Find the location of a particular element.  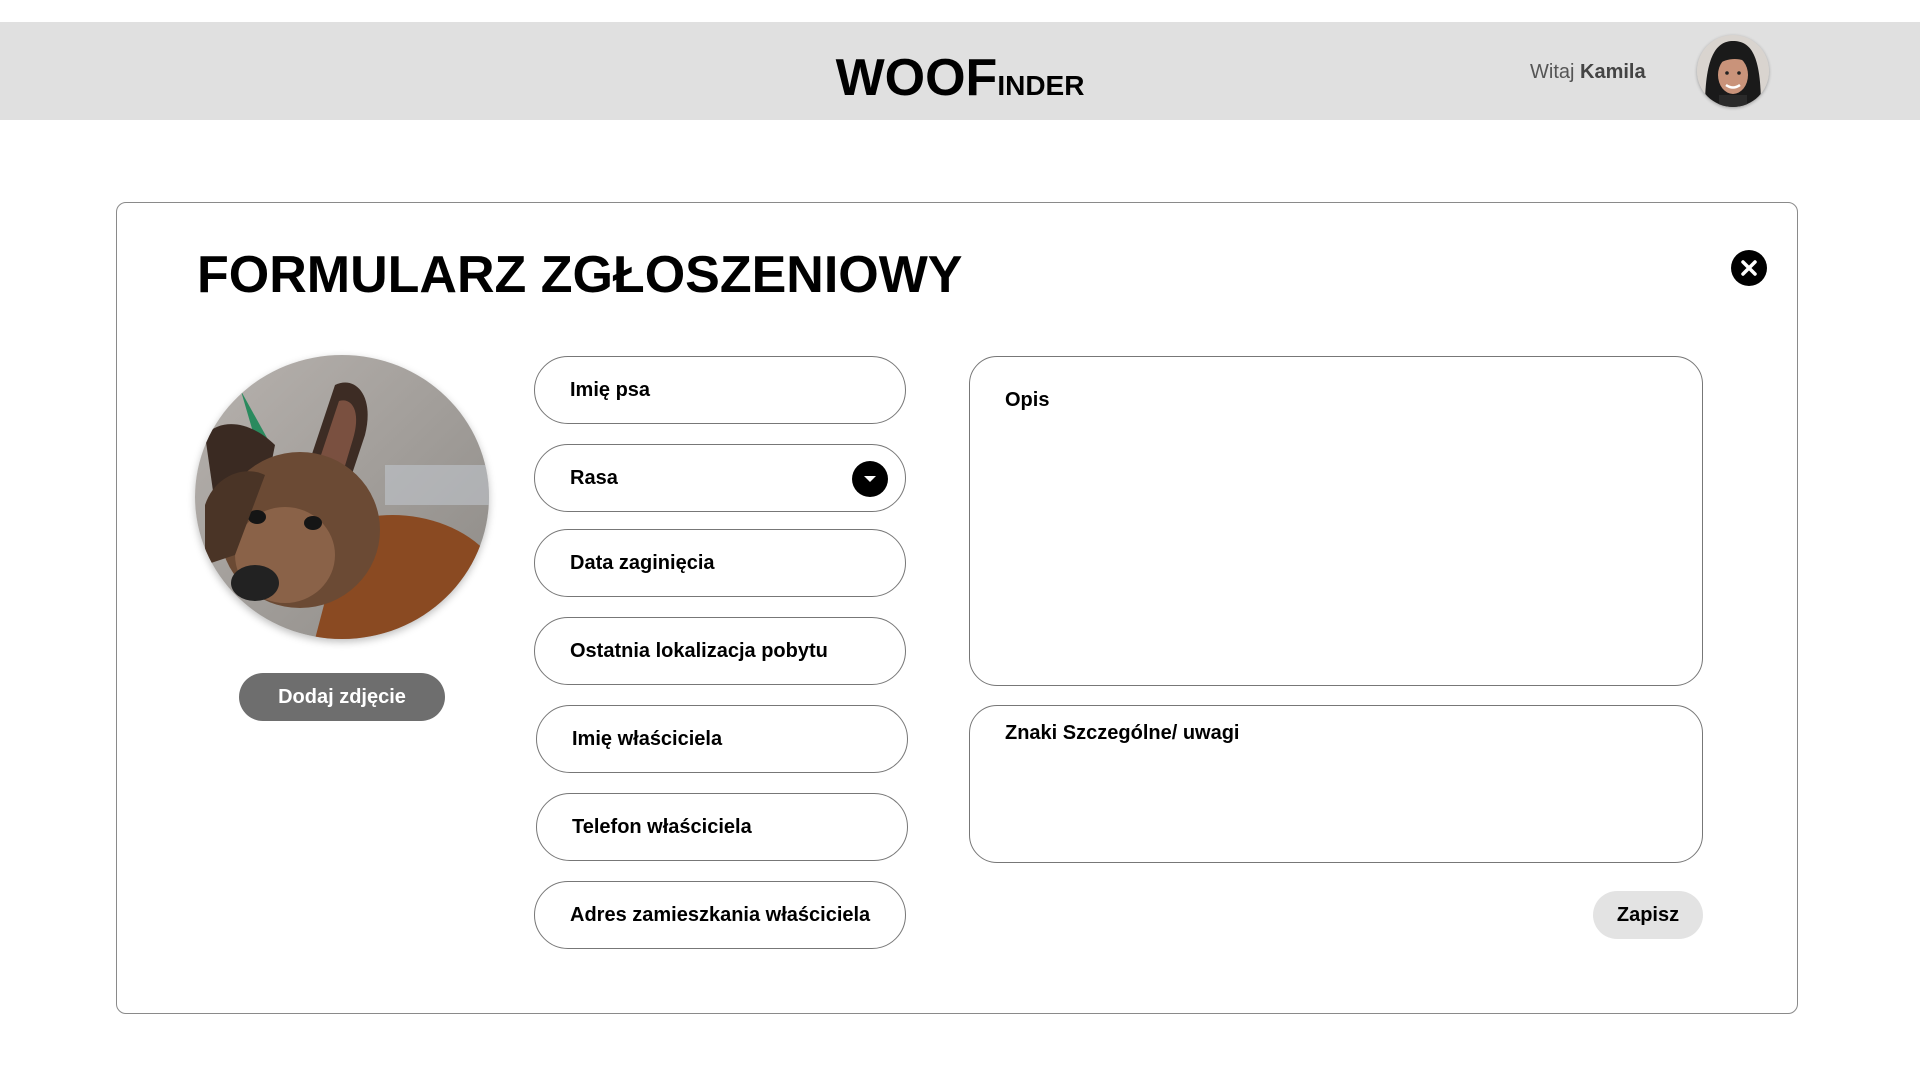

dog-photo-icon is located at coordinates (342, 497).